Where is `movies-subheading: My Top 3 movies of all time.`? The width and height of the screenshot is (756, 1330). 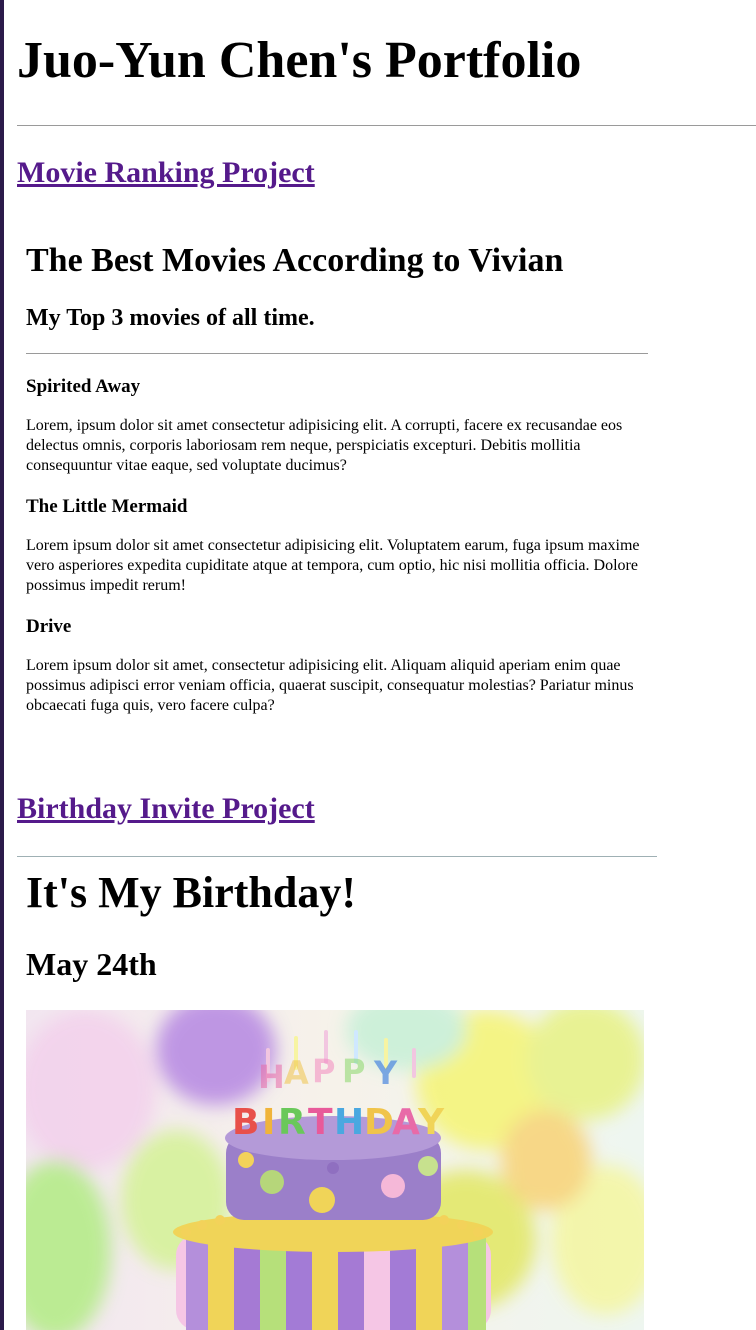
movies-subheading: My Top 3 movies of all time. is located at coordinates (170, 318).